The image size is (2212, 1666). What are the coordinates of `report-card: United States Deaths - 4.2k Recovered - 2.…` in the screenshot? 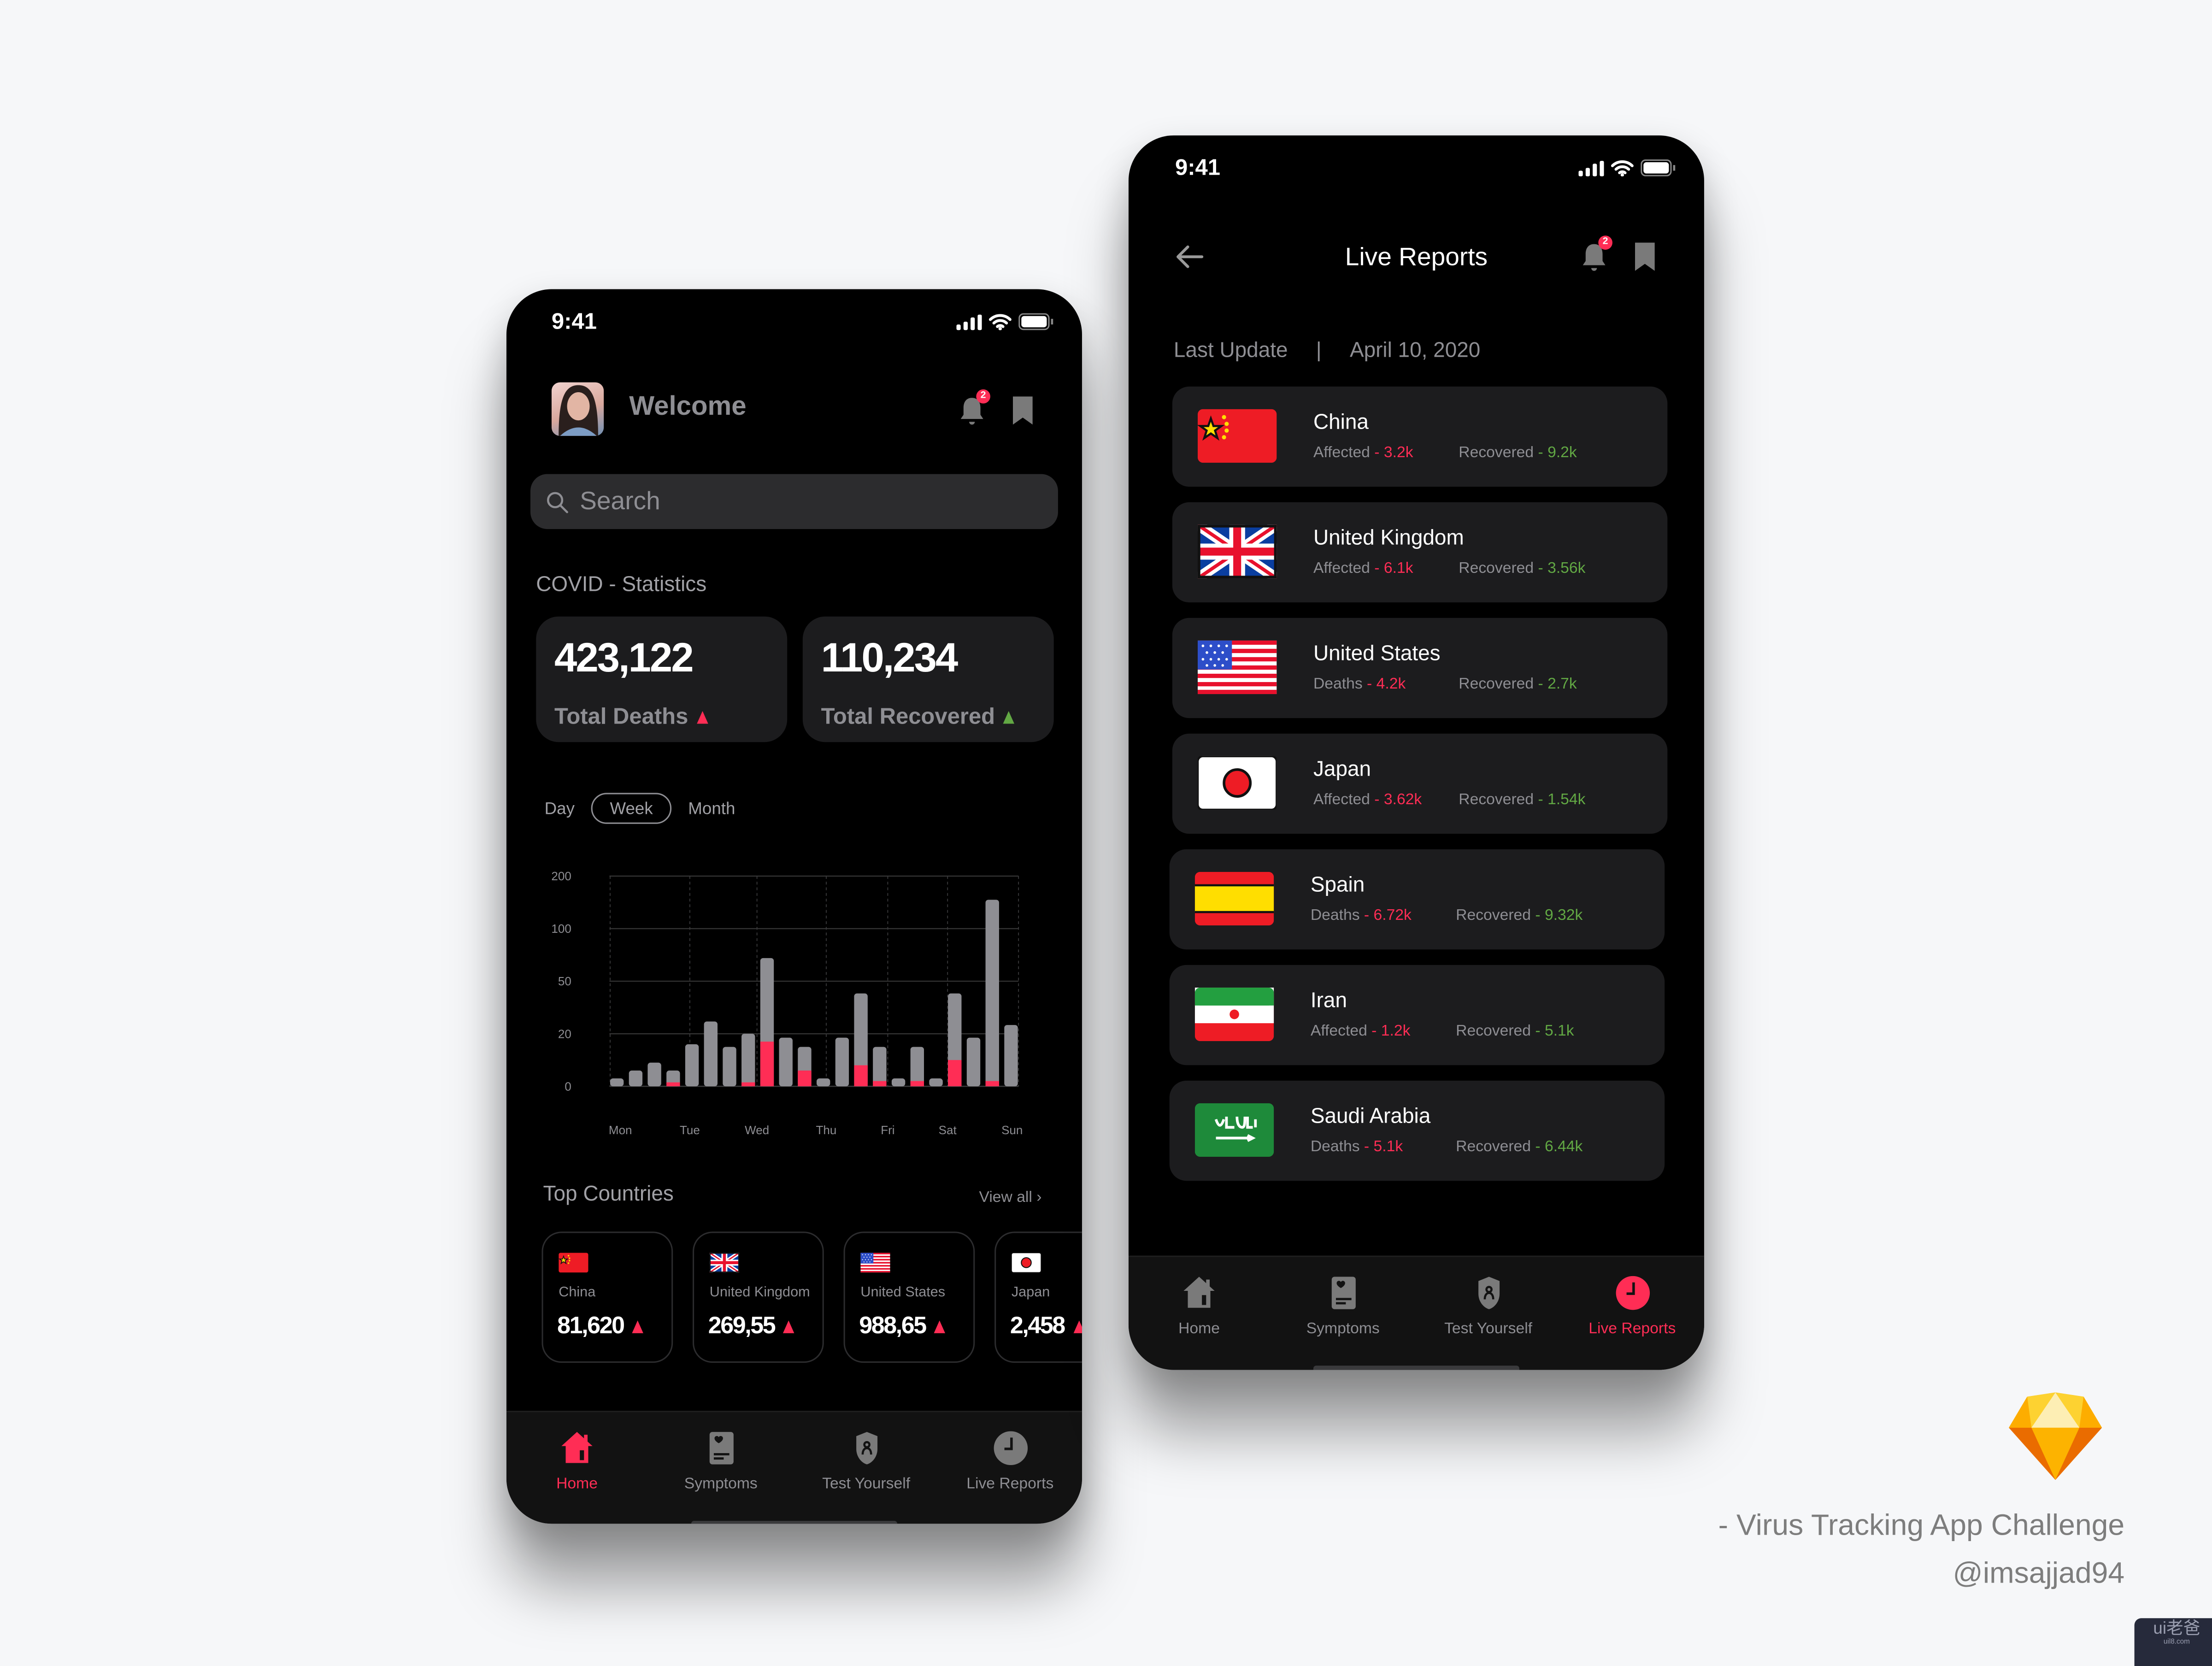 It's located at (1420, 668).